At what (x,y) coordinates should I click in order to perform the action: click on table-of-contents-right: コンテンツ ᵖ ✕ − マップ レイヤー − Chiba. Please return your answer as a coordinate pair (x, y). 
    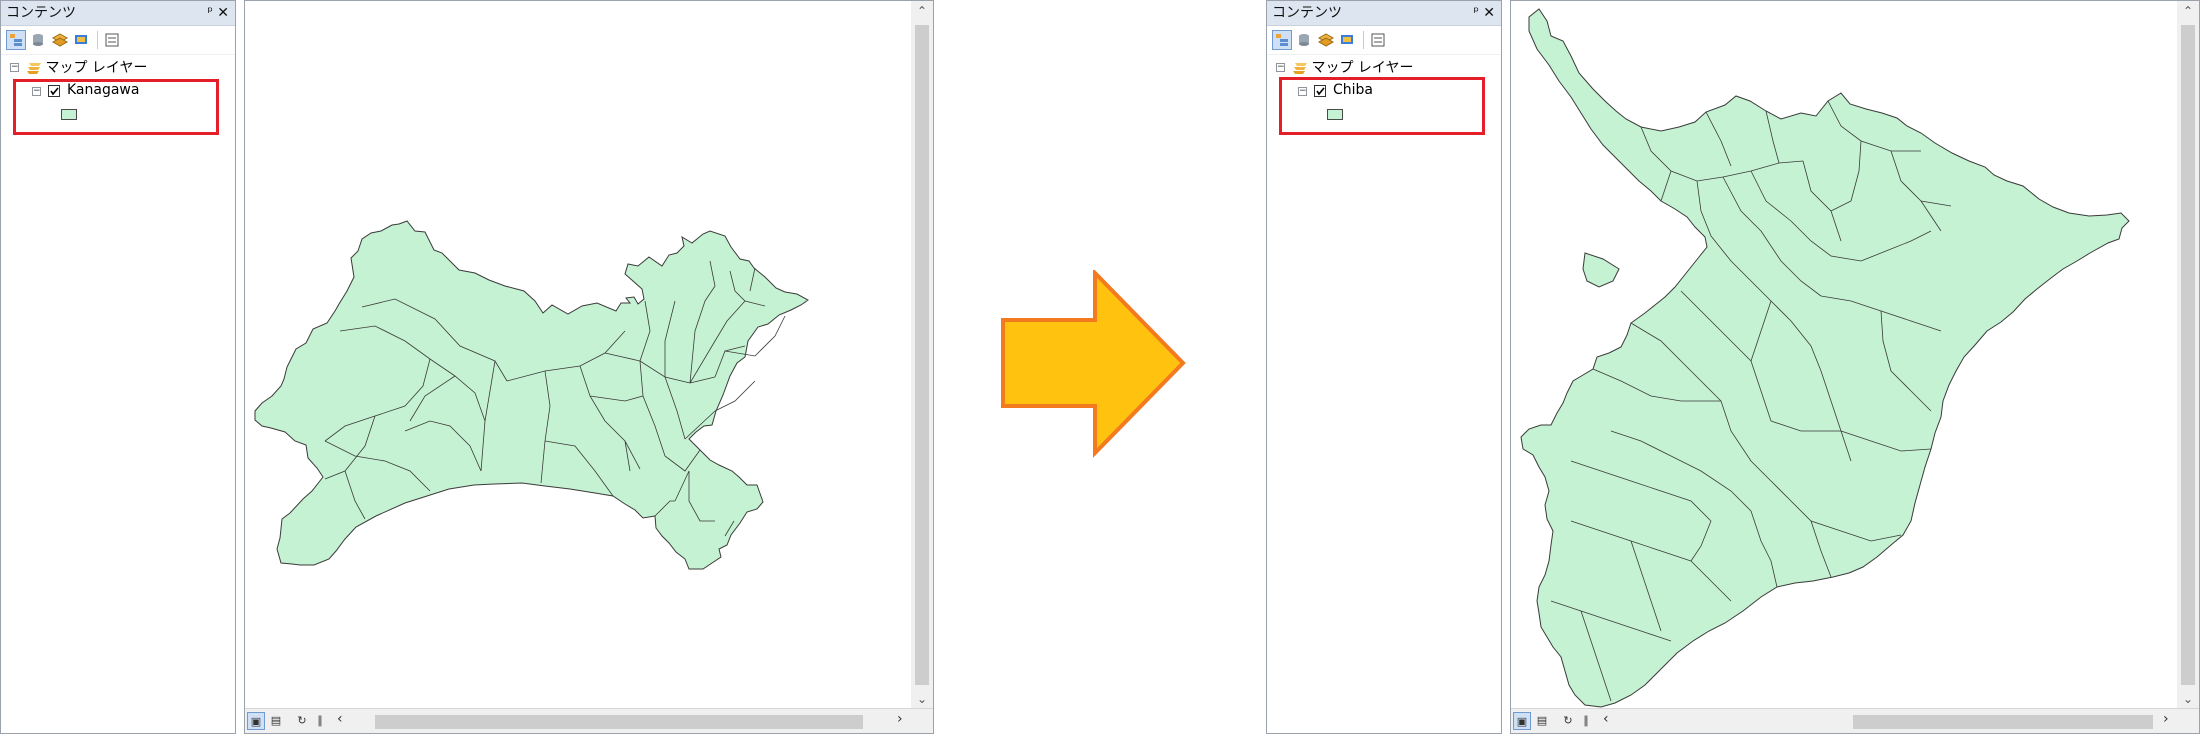
    Looking at the image, I should click on (1384, 367).